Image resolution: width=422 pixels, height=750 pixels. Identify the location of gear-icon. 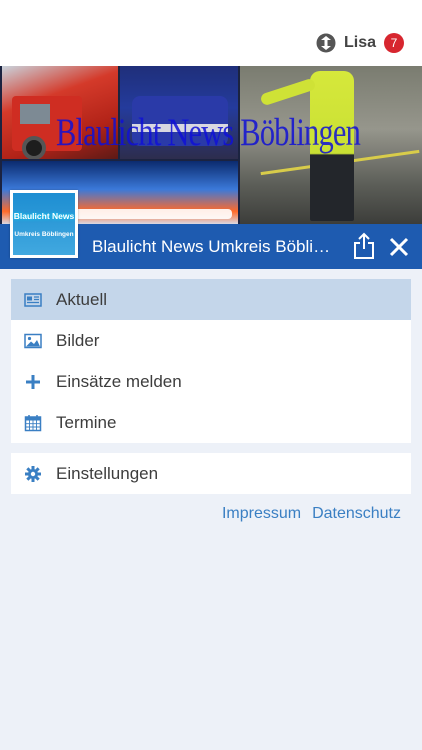
(33, 474).